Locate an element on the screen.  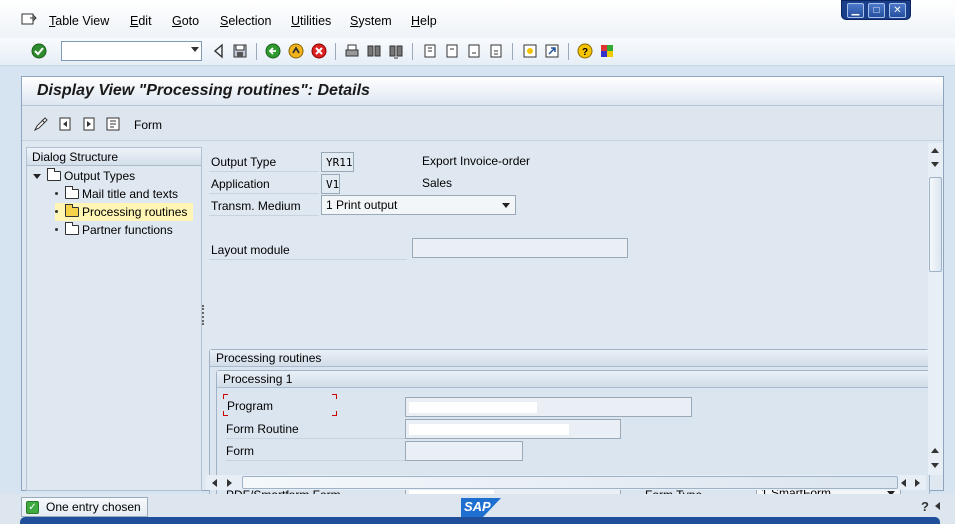
menu-goto: Goto is located at coordinates (185, 21).